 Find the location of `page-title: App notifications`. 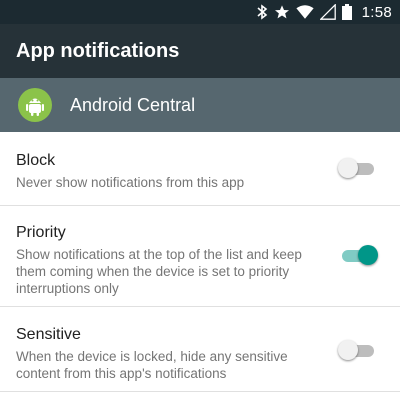

page-title: App notifications is located at coordinates (98, 50).